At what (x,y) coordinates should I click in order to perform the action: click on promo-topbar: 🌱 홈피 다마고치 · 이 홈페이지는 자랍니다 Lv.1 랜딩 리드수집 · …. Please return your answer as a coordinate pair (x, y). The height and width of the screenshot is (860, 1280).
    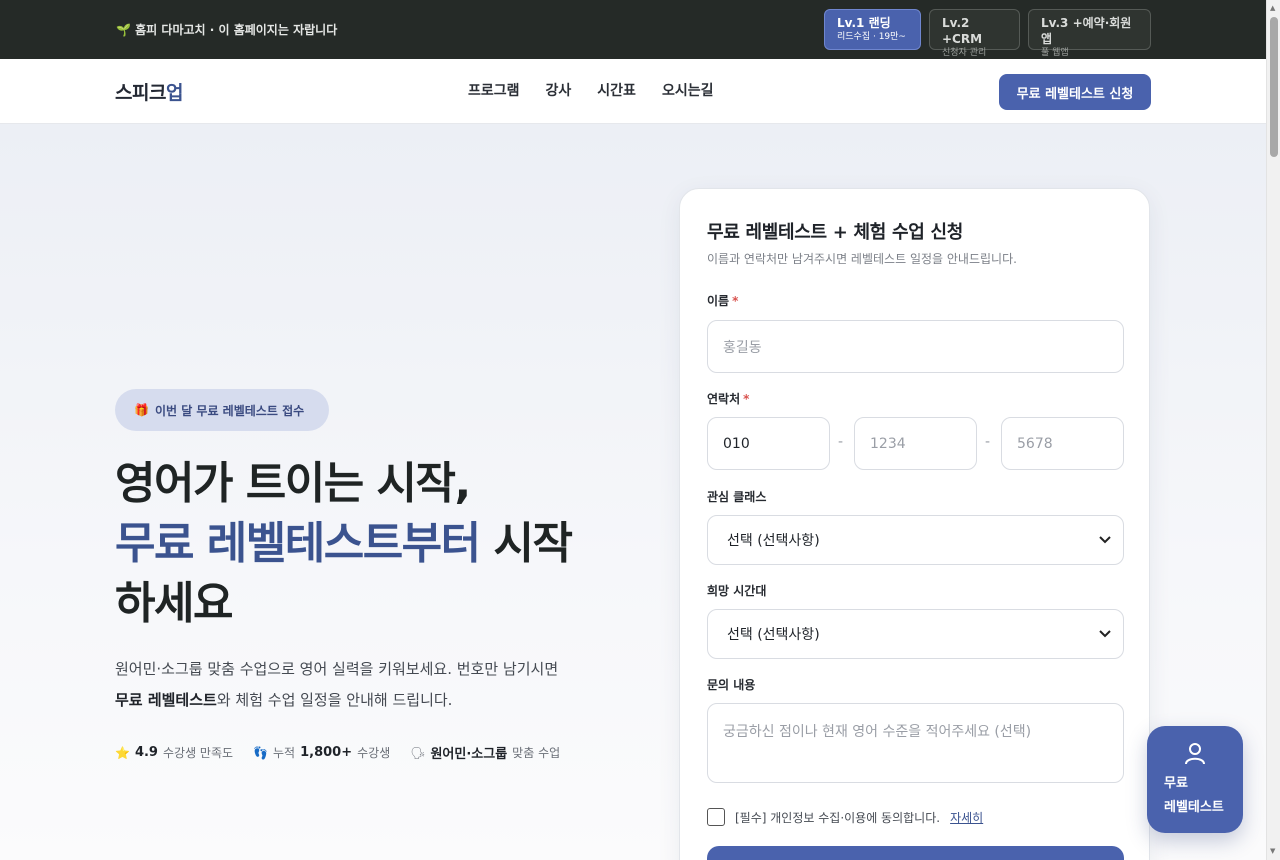
    Looking at the image, I should click on (633, 29).